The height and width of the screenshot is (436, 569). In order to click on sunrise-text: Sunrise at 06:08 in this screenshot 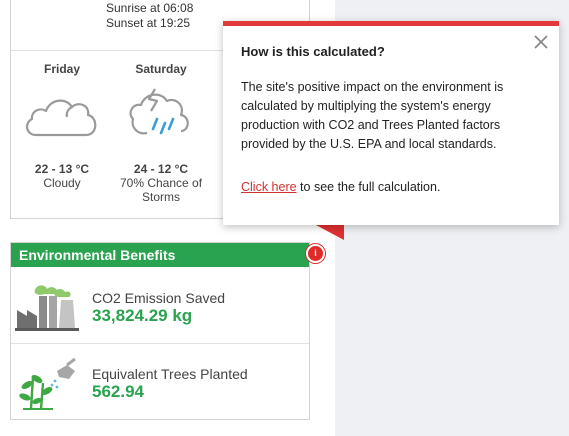, I will do `click(150, 8)`.